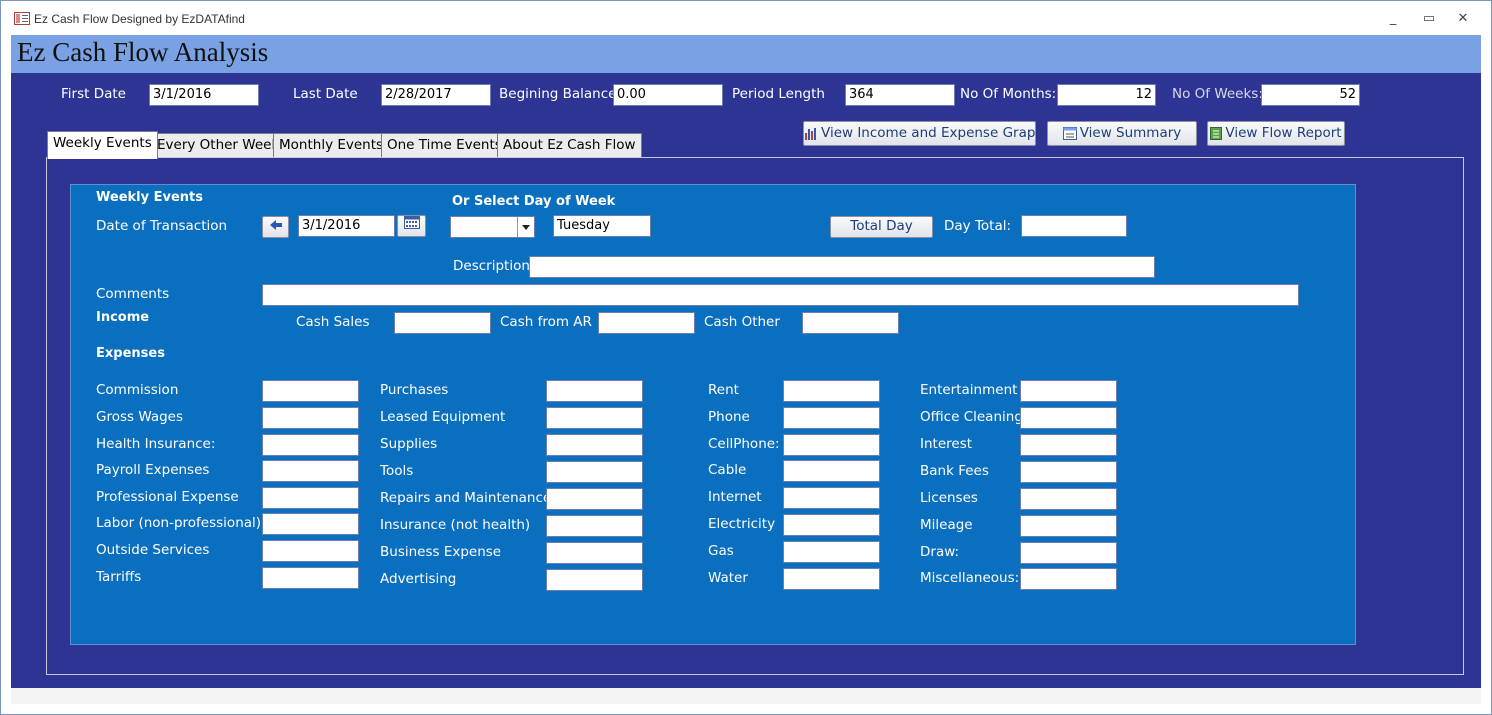 The height and width of the screenshot is (715, 1492). What do you see at coordinates (411, 226) in the screenshot?
I see `calendar-button` at bounding box center [411, 226].